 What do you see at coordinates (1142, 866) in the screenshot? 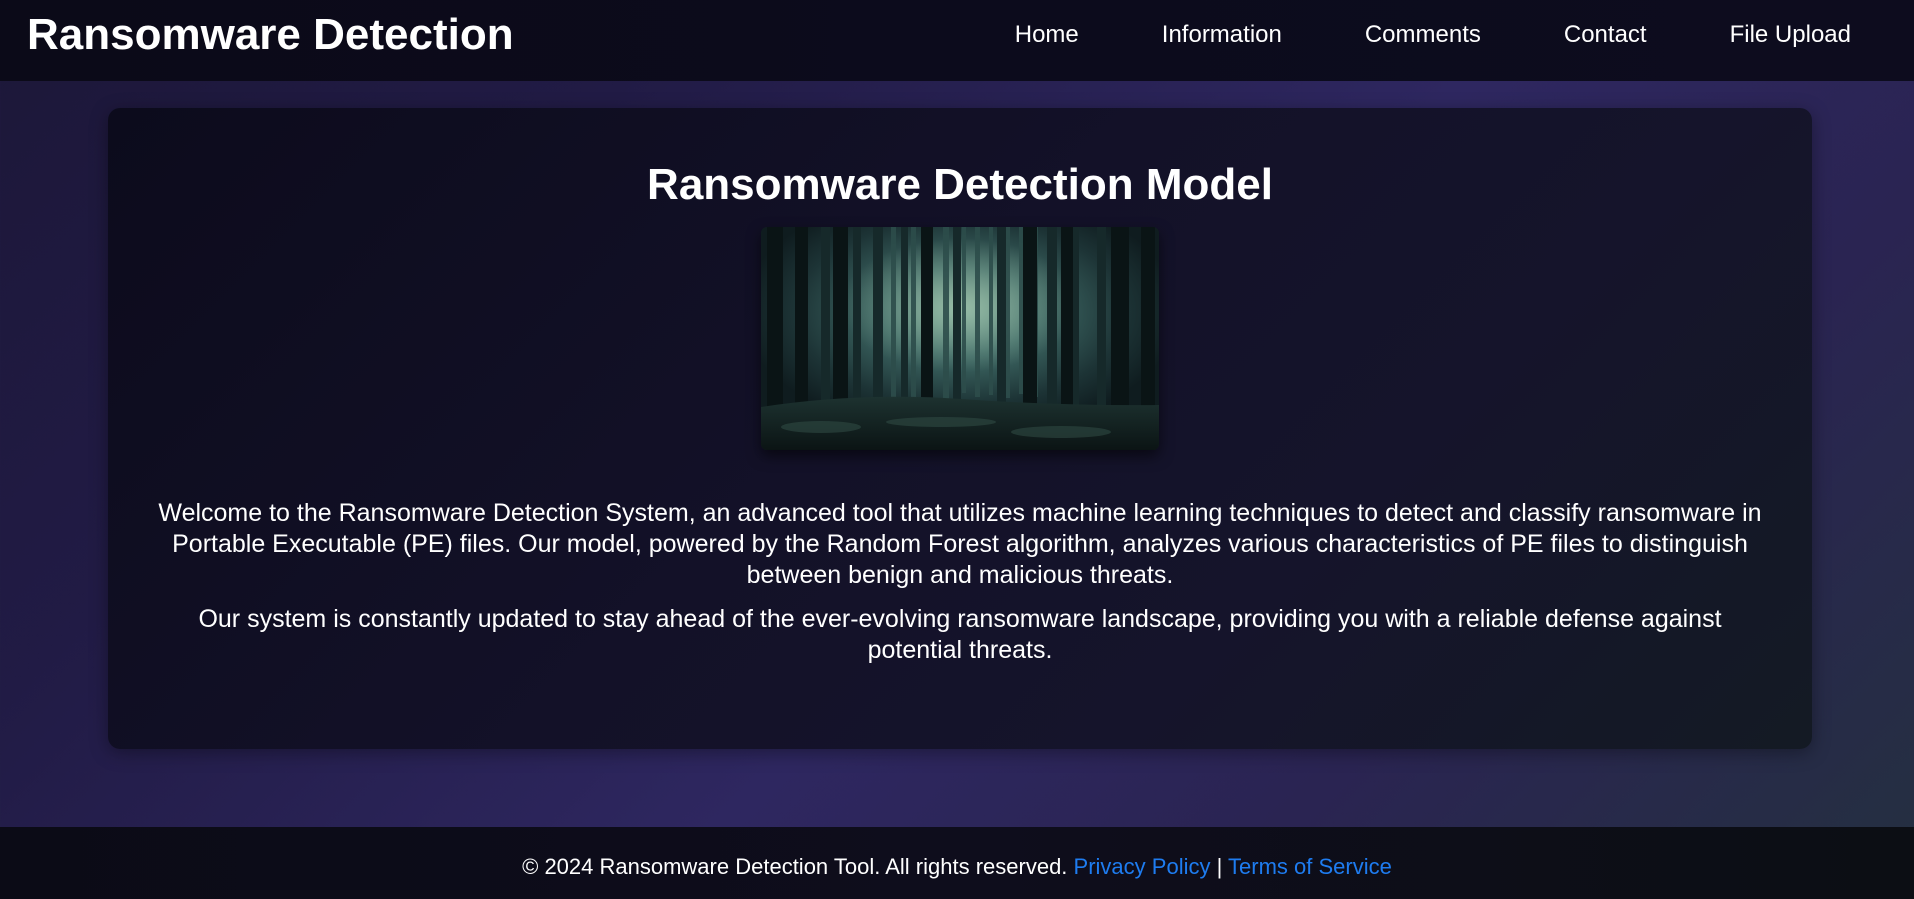
I see `privacy-policy-link: Privacy Policy` at bounding box center [1142, 866].